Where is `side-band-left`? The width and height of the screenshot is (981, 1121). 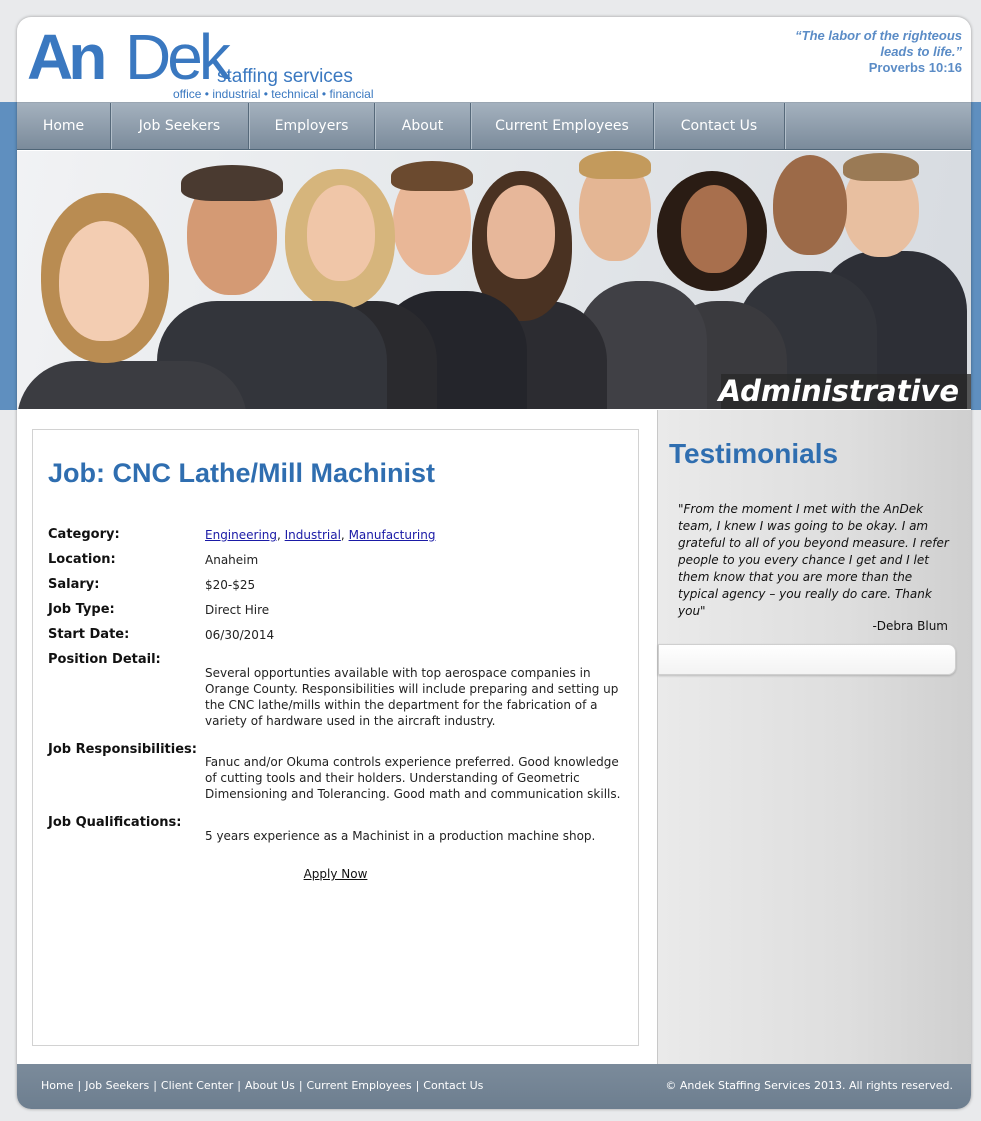
side-band-left is located at coordinates (8, 256).